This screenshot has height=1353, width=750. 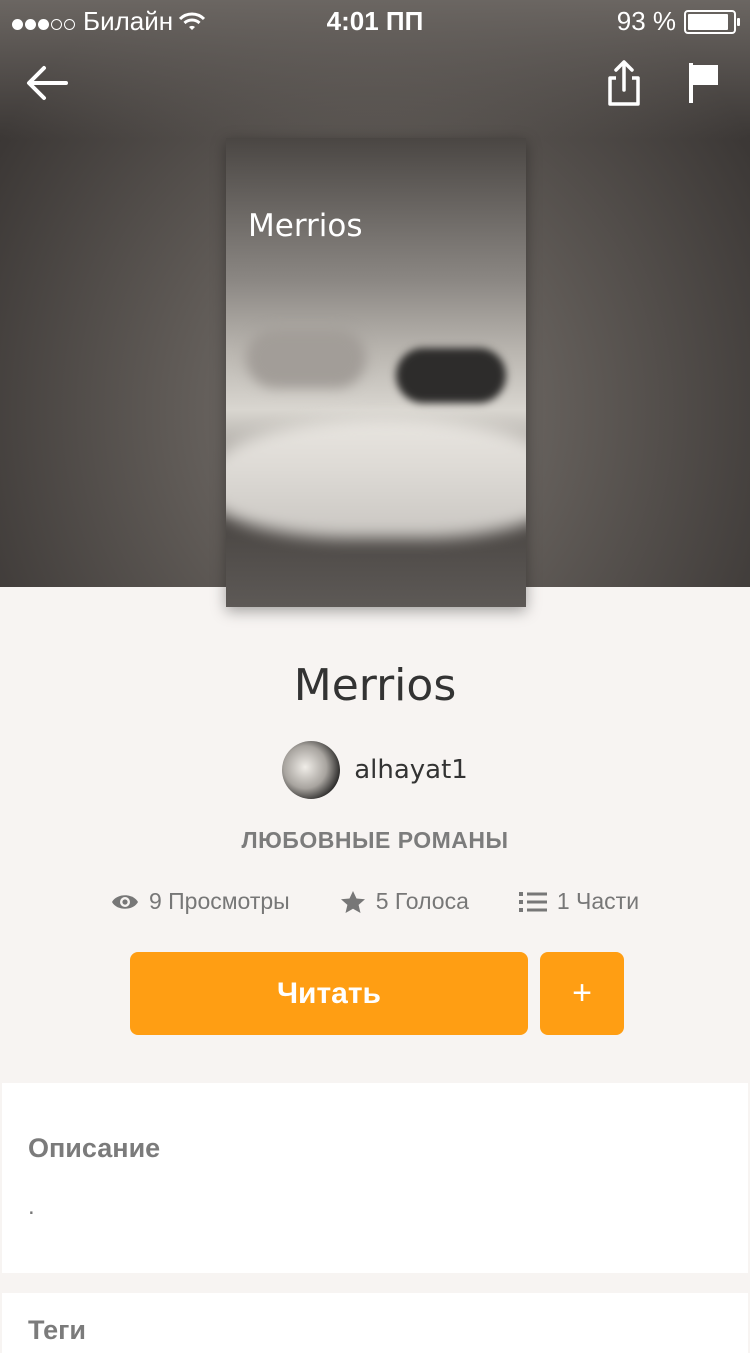 I want to click on views-label: Просмотры, so click(x=229, y=901).